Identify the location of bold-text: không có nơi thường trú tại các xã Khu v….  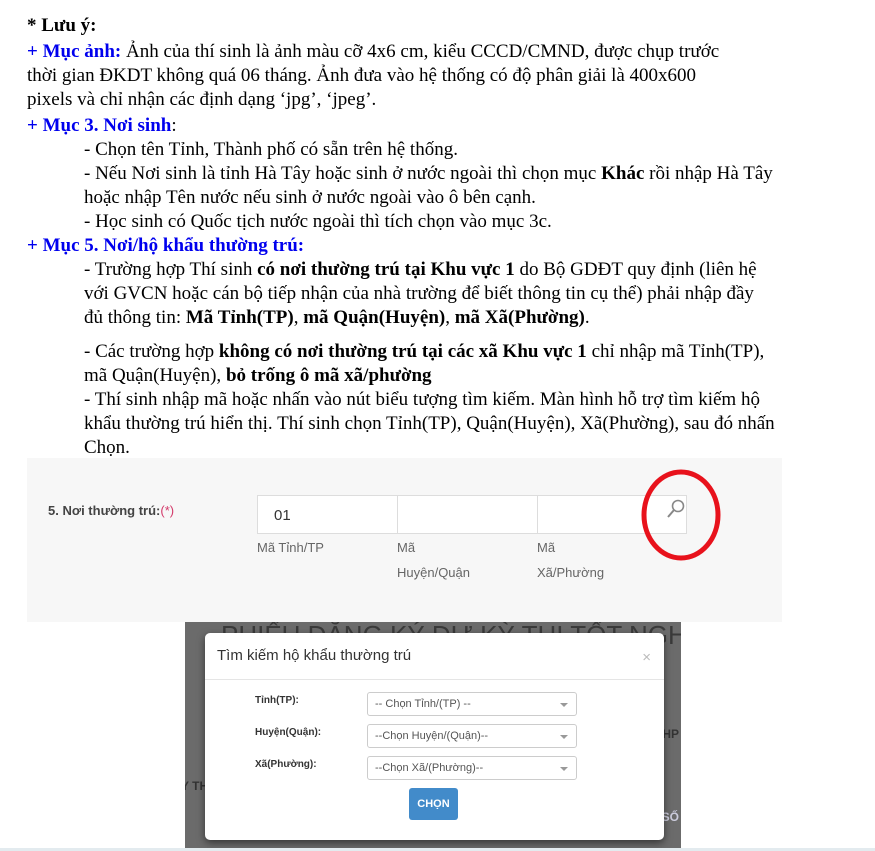
(402, 351).